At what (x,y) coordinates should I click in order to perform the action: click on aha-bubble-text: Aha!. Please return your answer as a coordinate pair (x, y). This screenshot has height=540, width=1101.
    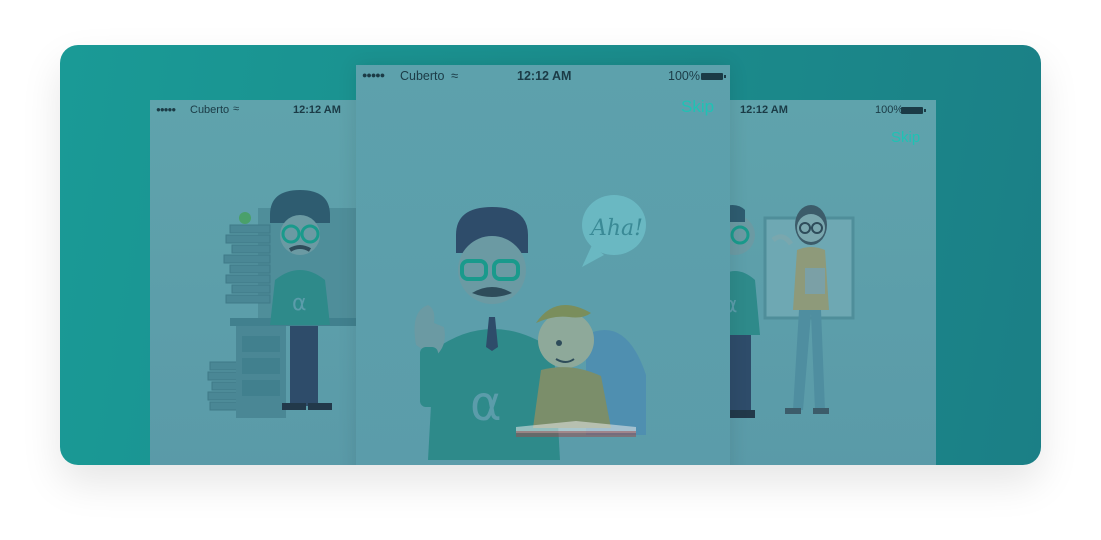
    Looking at the image, I should click on (616, 228).